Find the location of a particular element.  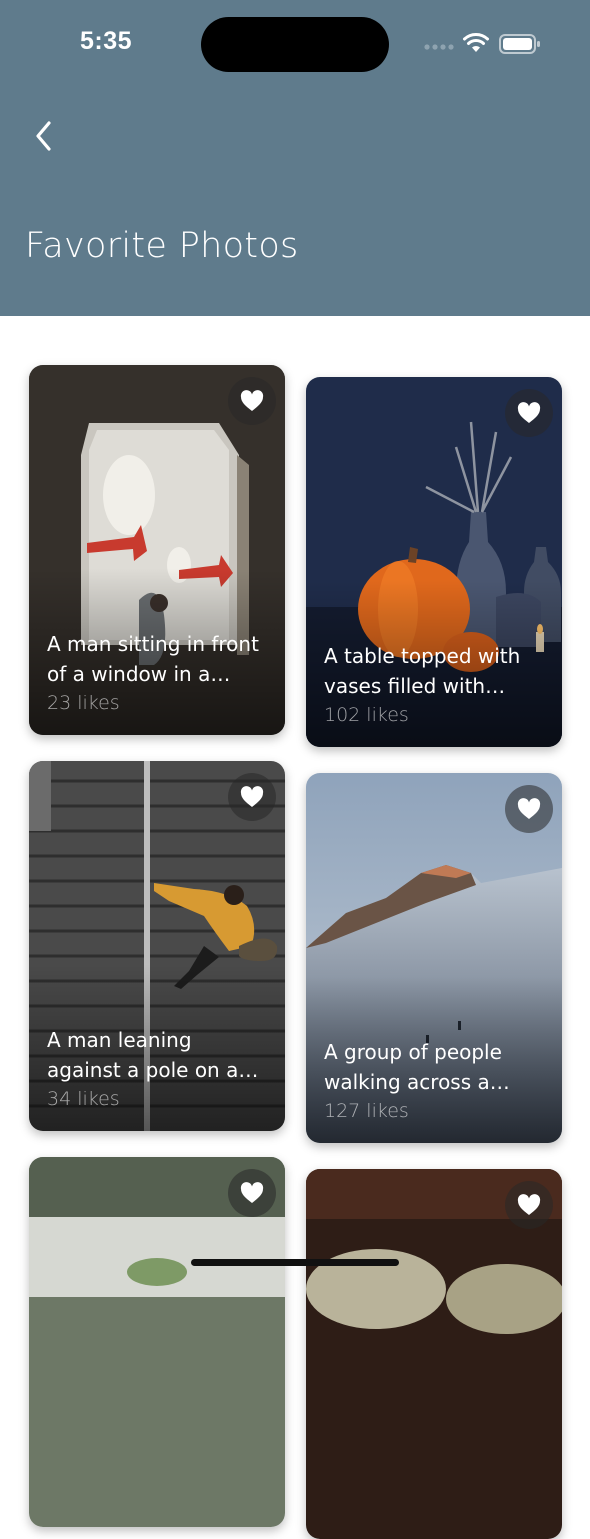

status-time: 5:35 is located at coordinates (106, 41).